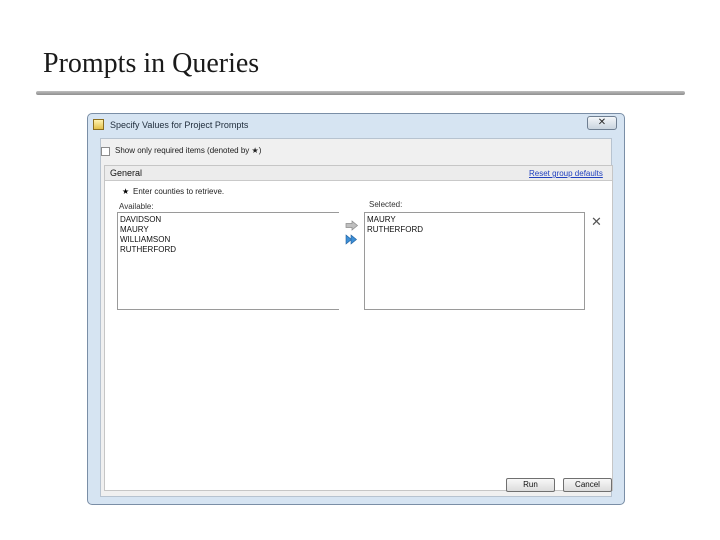 This screenshot has width=720, height=540. Describe the element at coordinates (188, 150) in the screenshot. I see `show-required-label: Show only required items (denoted by ★)` at that location.